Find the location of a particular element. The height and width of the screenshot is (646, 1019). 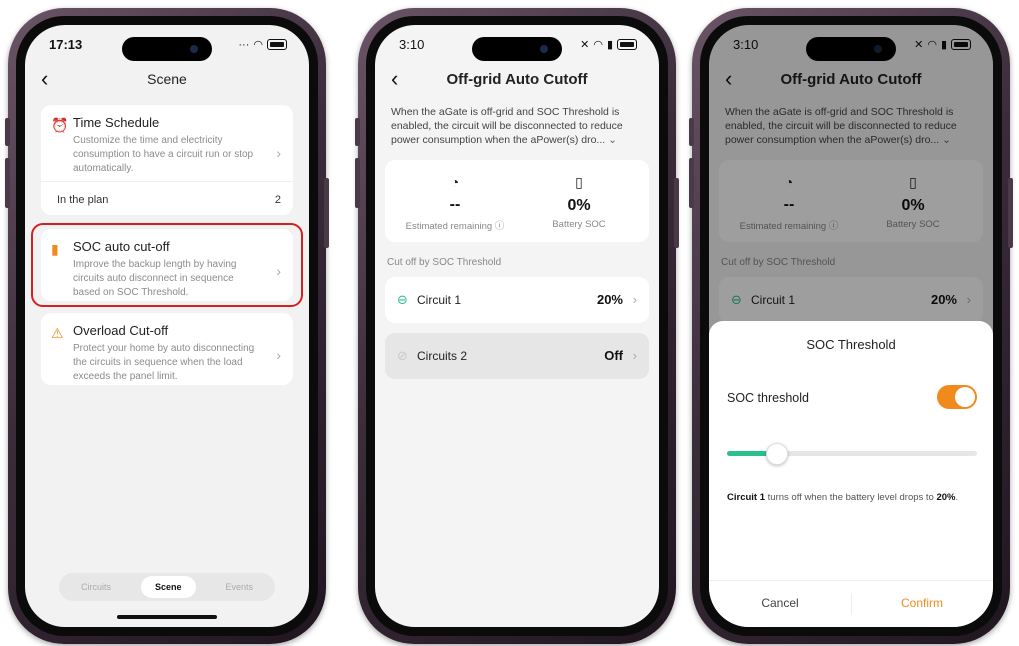

soc-threshold-toggle is located at coordinates (957, 397).